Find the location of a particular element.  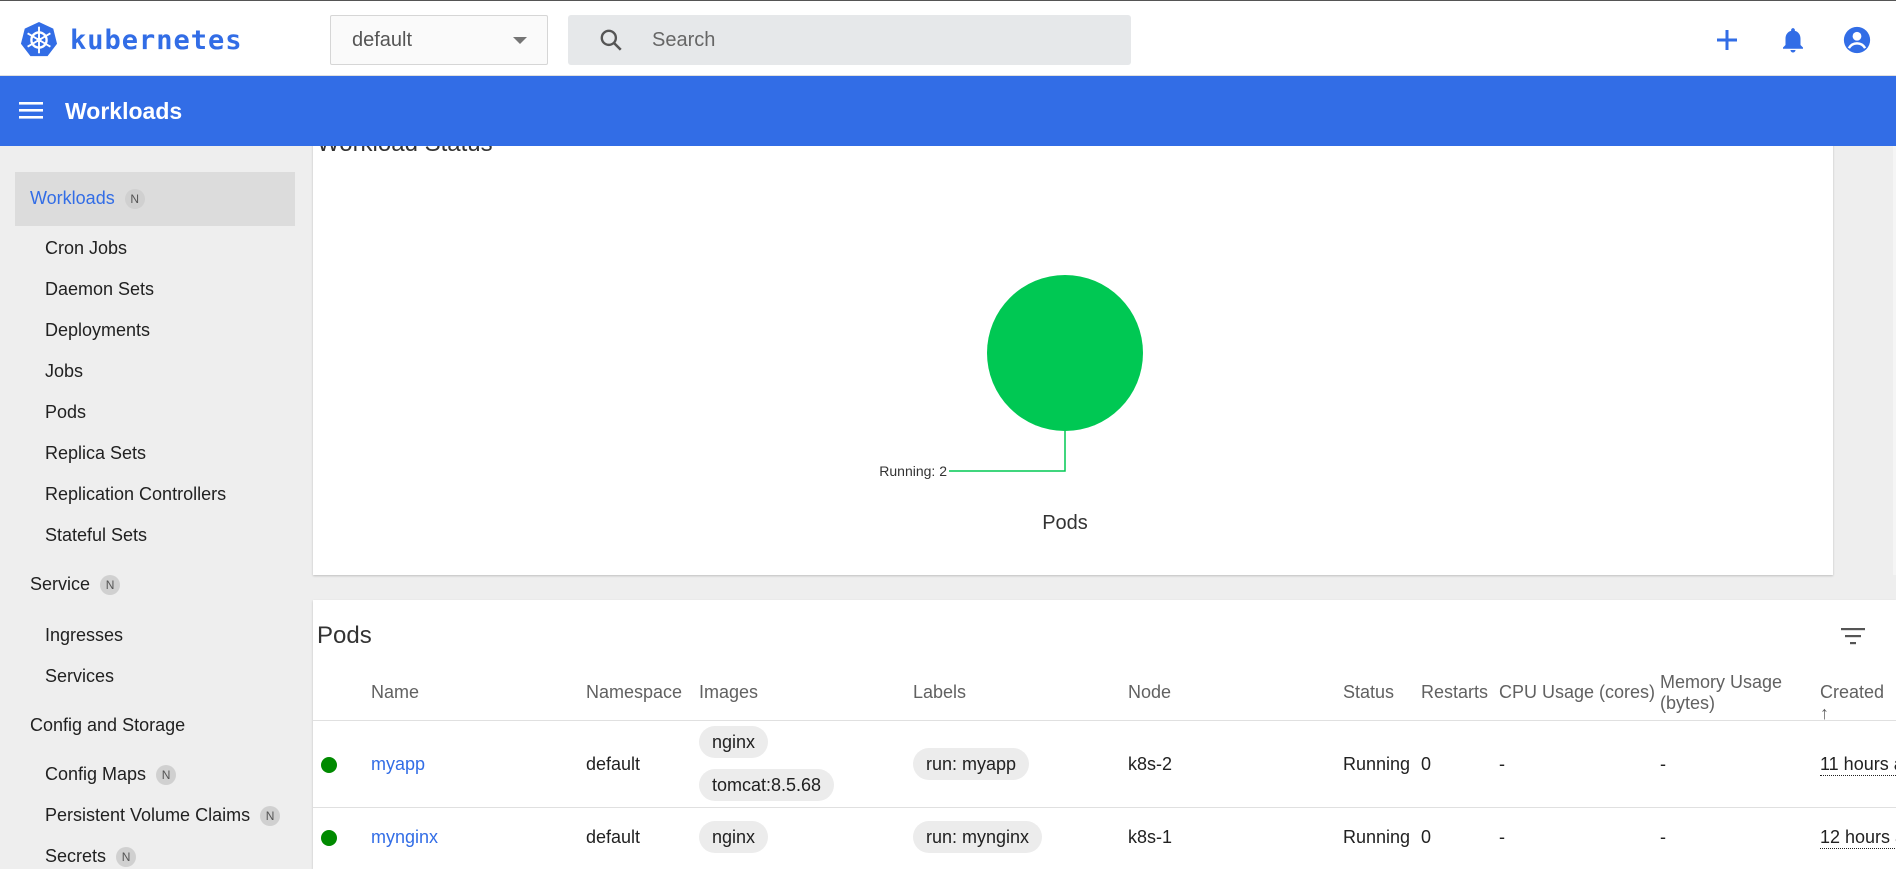

sidebar-item-label: Config and Storage is located at coordinates (108, 725).